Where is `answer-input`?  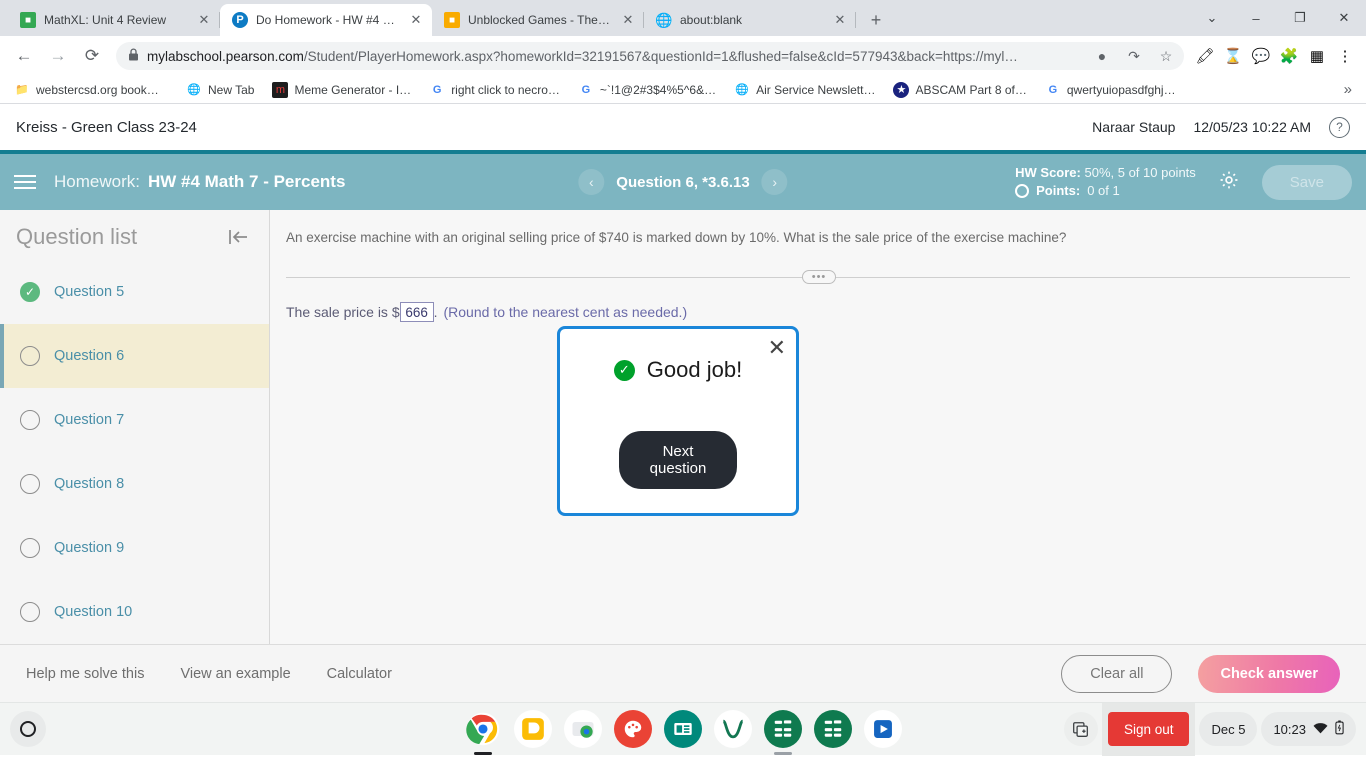 answer-input is located at coordinates (416, 312).